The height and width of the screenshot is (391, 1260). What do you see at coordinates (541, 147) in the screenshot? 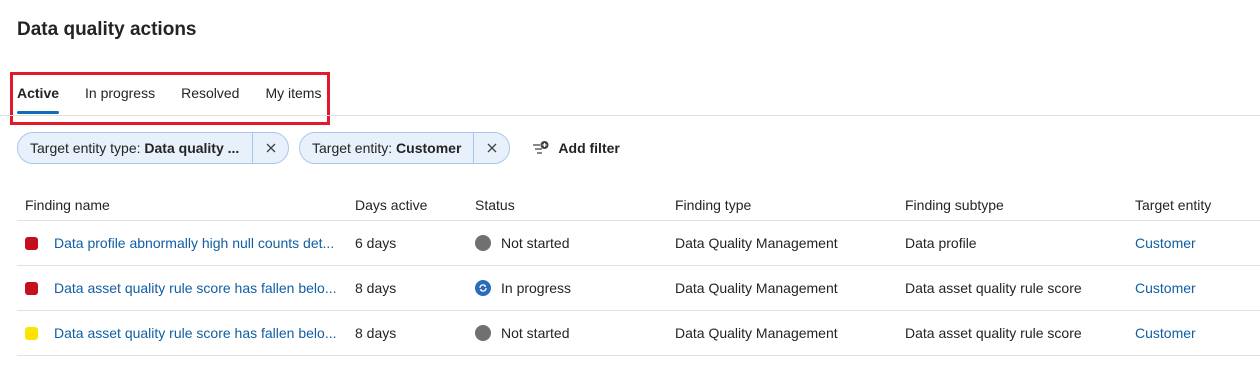
I see `add-filter-icon` at bounding box center [541, 147].